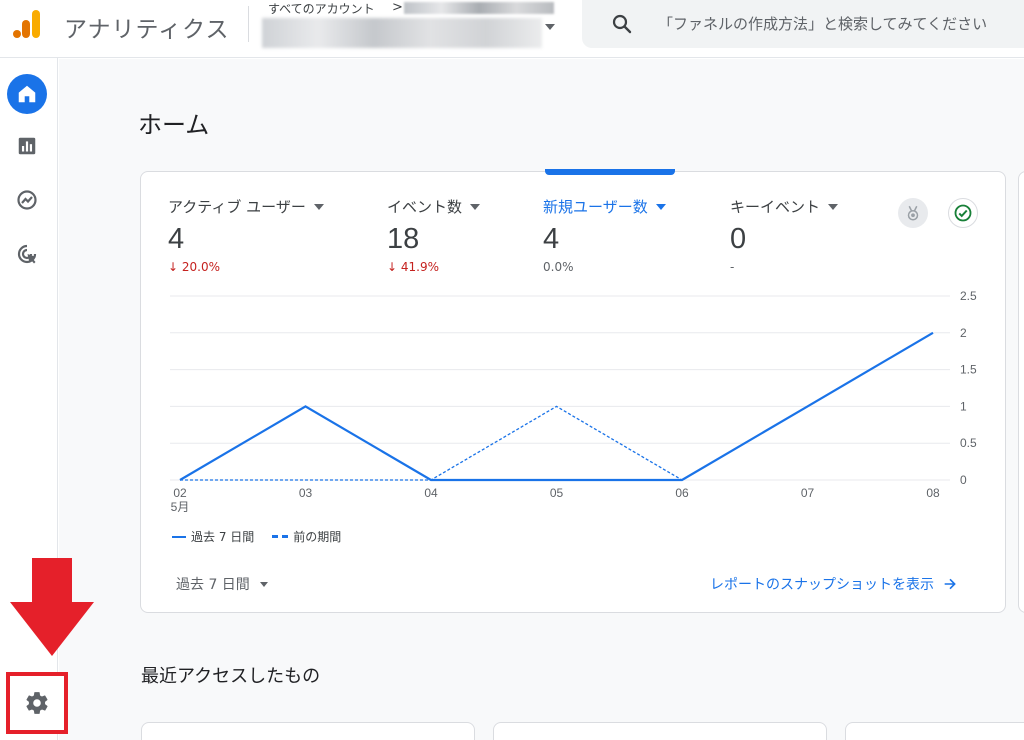  I want to click on metric-value: 18, so click(403, 239).